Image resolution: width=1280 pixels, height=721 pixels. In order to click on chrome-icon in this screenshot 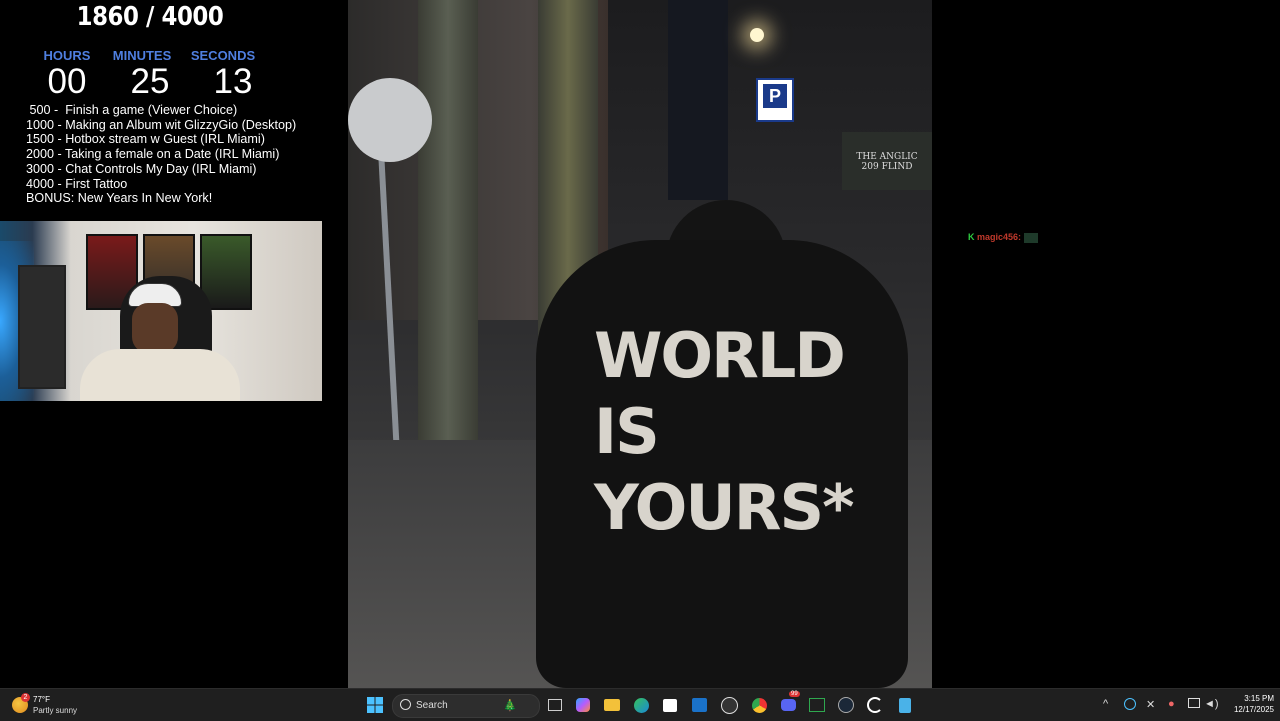, I will do `click(759, 705)`.